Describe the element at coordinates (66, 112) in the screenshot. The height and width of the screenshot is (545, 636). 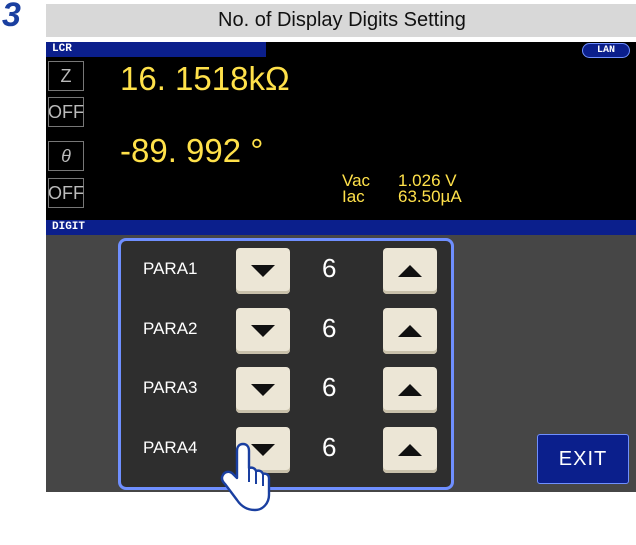
I see `range-off-button-1: OFF` at that location.